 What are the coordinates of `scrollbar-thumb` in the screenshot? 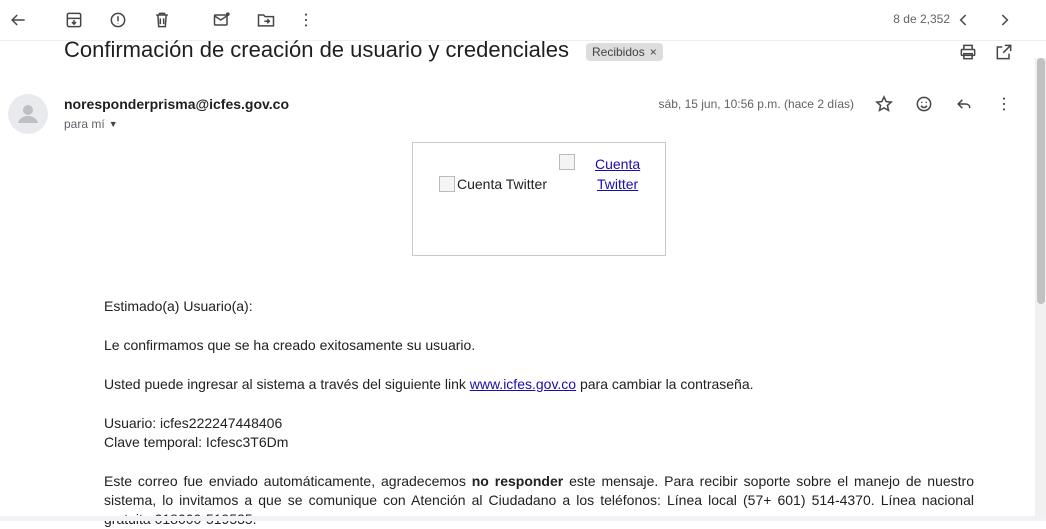 It's located at (1041, 181).